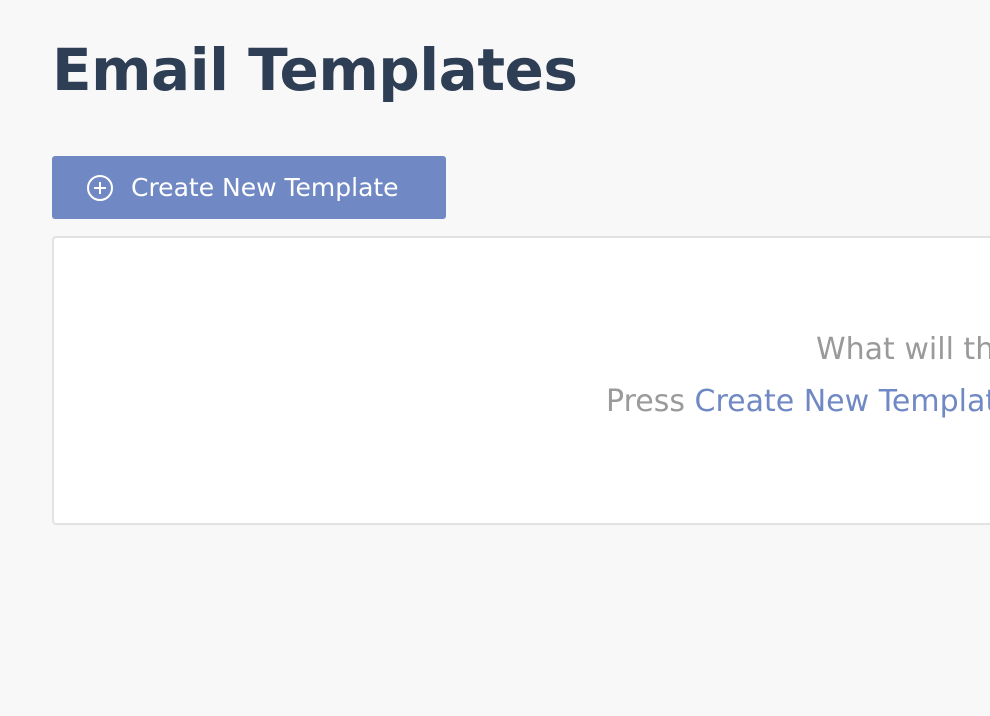 The width and height of the screenshot is (990, 716). I want to click on create-new-template-link: Create New Templat, so click(842, 401).